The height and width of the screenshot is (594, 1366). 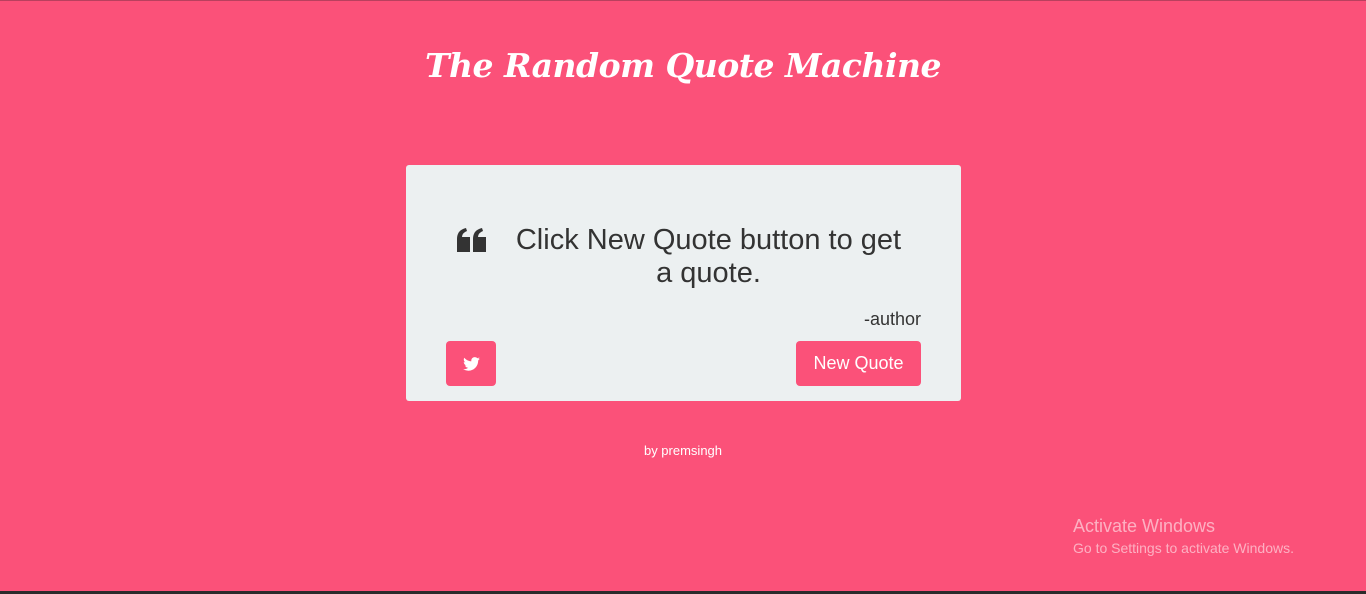 What do you see at coordinates (708, 256) in the screenshot?
I see `quote-text: Click New Quote button to get a quote.` at bounding box center [708, 256].